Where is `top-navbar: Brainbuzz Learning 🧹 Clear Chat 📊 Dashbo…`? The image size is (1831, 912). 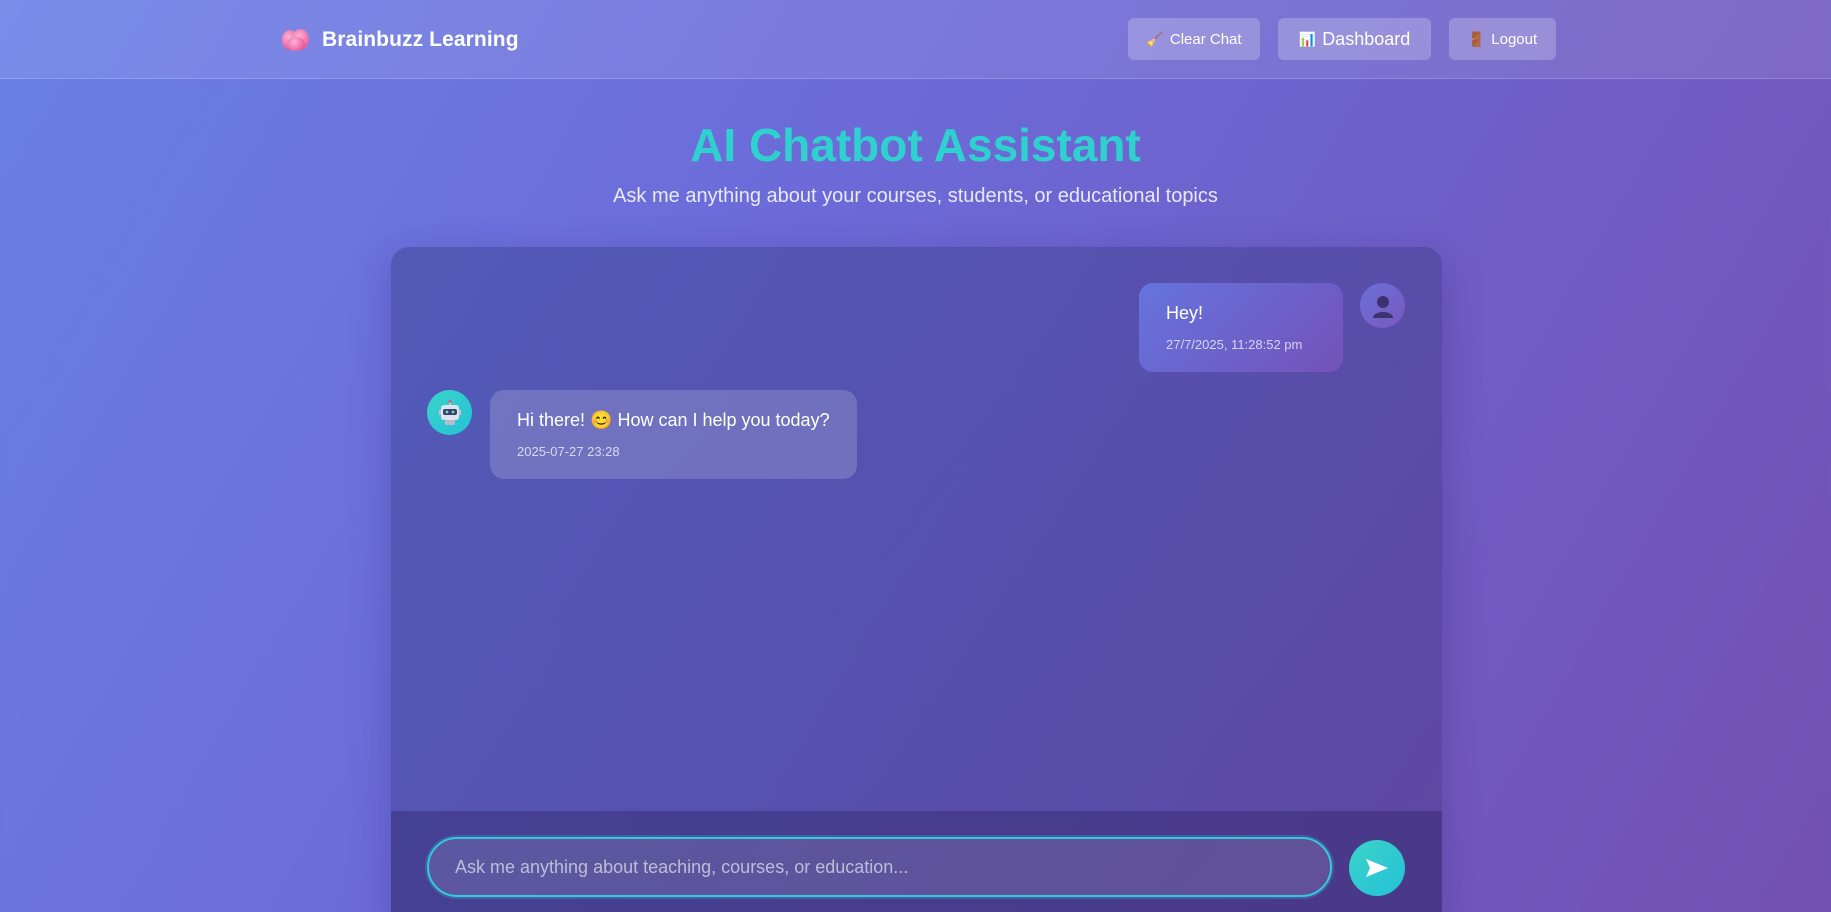
top-navbar: Brainbuzz Learning 🧹 Clear Chat 📊 Dashbo… is located at coordinates (915, 39).